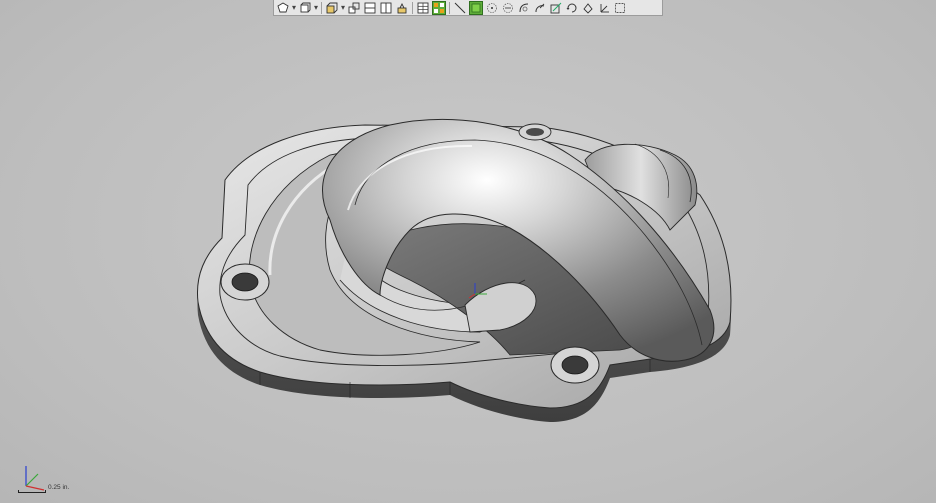 This screenshot has width=936, height=503. What do you see at coordinates (588, 8) in the screenshot?
I see `fill-icon` at bounding box center [588, 8].